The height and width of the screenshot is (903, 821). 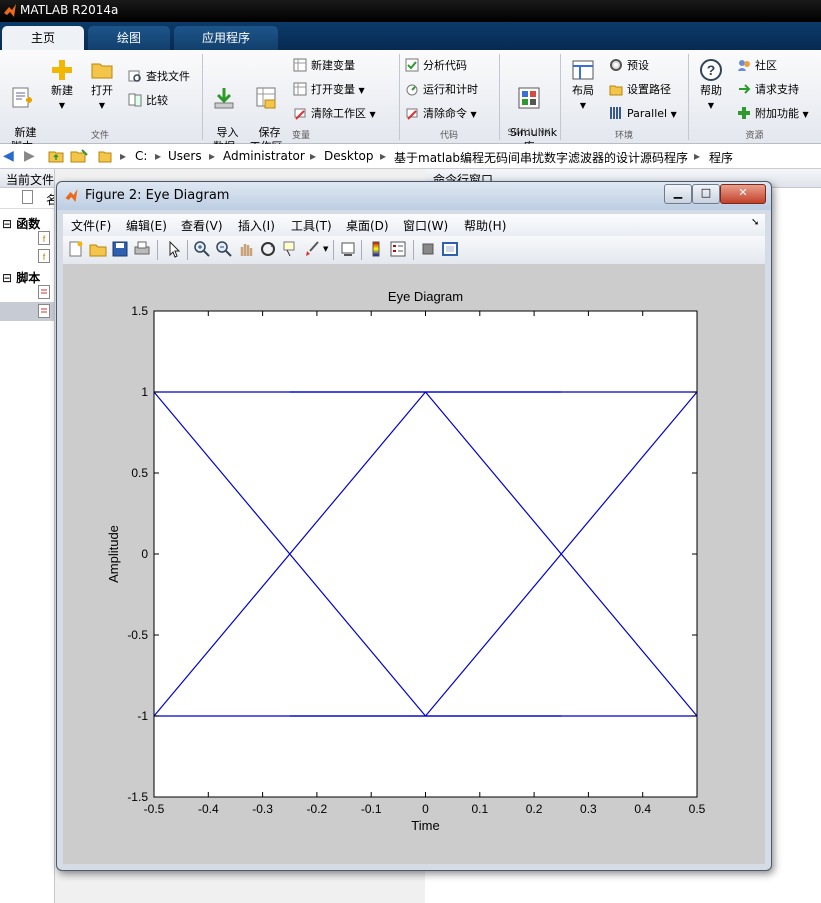 What do you see at coordinates (329, 90) in the screenshot?
I see `open-variable-button: 打开变量 ▼` at bounding box center [329, 90].